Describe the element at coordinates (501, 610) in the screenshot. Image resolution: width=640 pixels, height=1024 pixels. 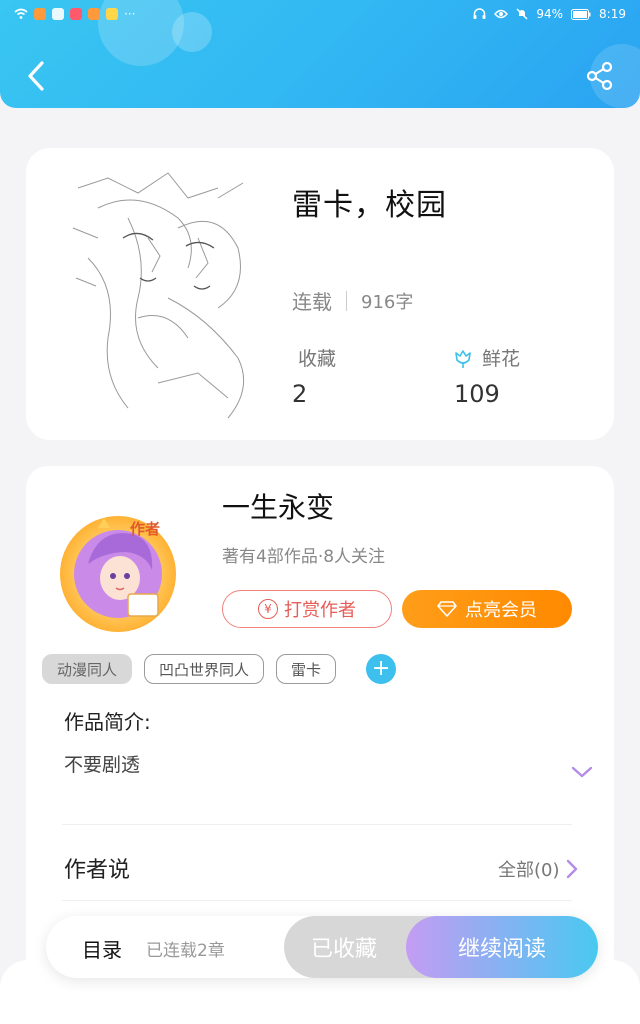
I see `vip-label: 点亮会员` at that location.